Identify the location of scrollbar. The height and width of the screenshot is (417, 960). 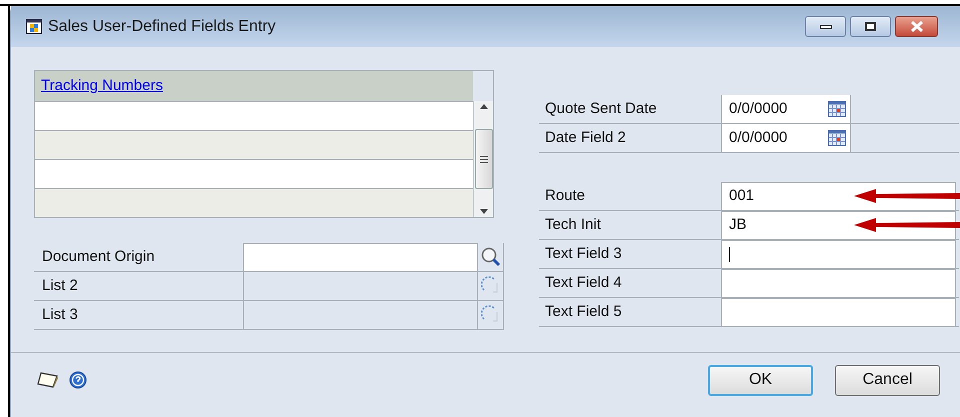
(483, 159).